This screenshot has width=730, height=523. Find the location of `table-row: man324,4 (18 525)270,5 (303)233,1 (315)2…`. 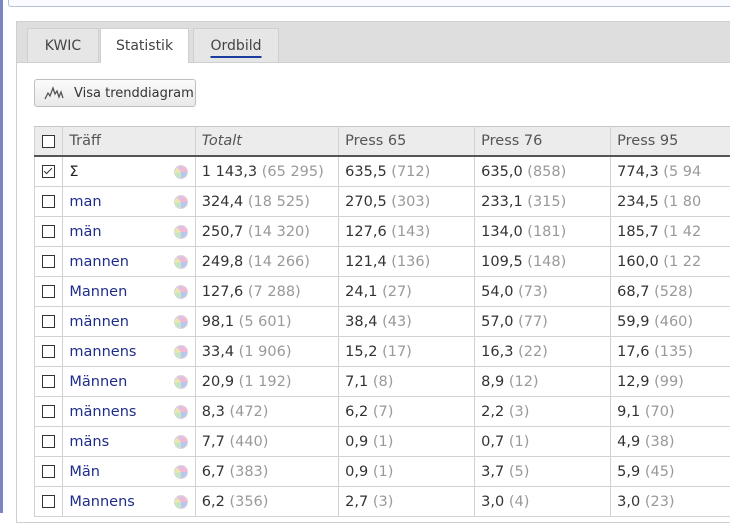

table-row: man324,4 (18 525)270,5 (303)233,1 (315)2… is located at coordinates (382, 202).